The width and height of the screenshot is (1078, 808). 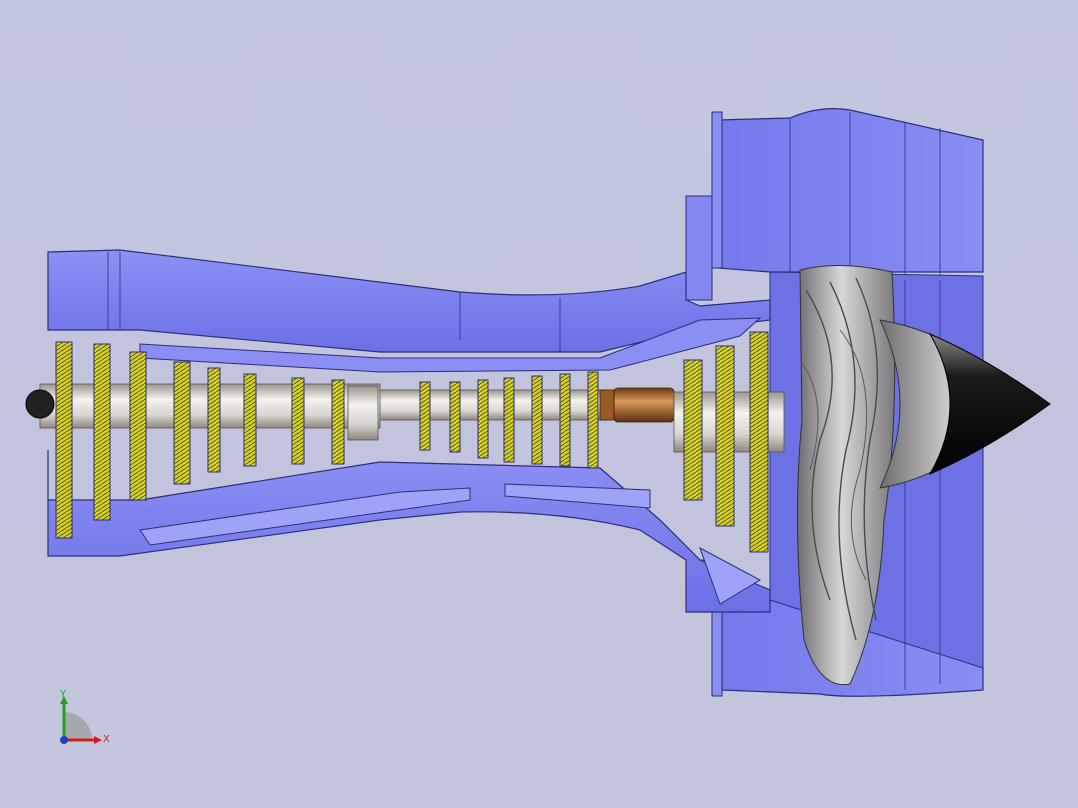 What do you see at coordinates (106, 739) in the screenshot?
I see `x-axis-label: X` at bounding box center [106, 739].